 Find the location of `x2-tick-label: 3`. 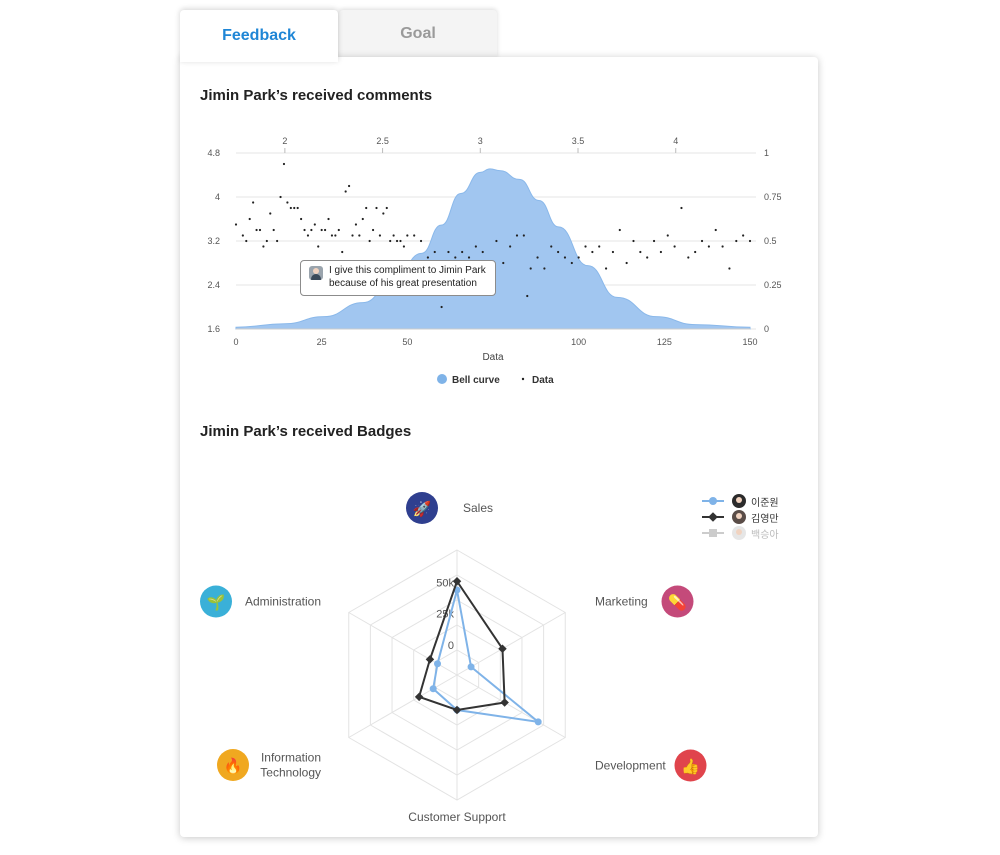

x2-tick-label: 3 is located at coordinates (480, 141).